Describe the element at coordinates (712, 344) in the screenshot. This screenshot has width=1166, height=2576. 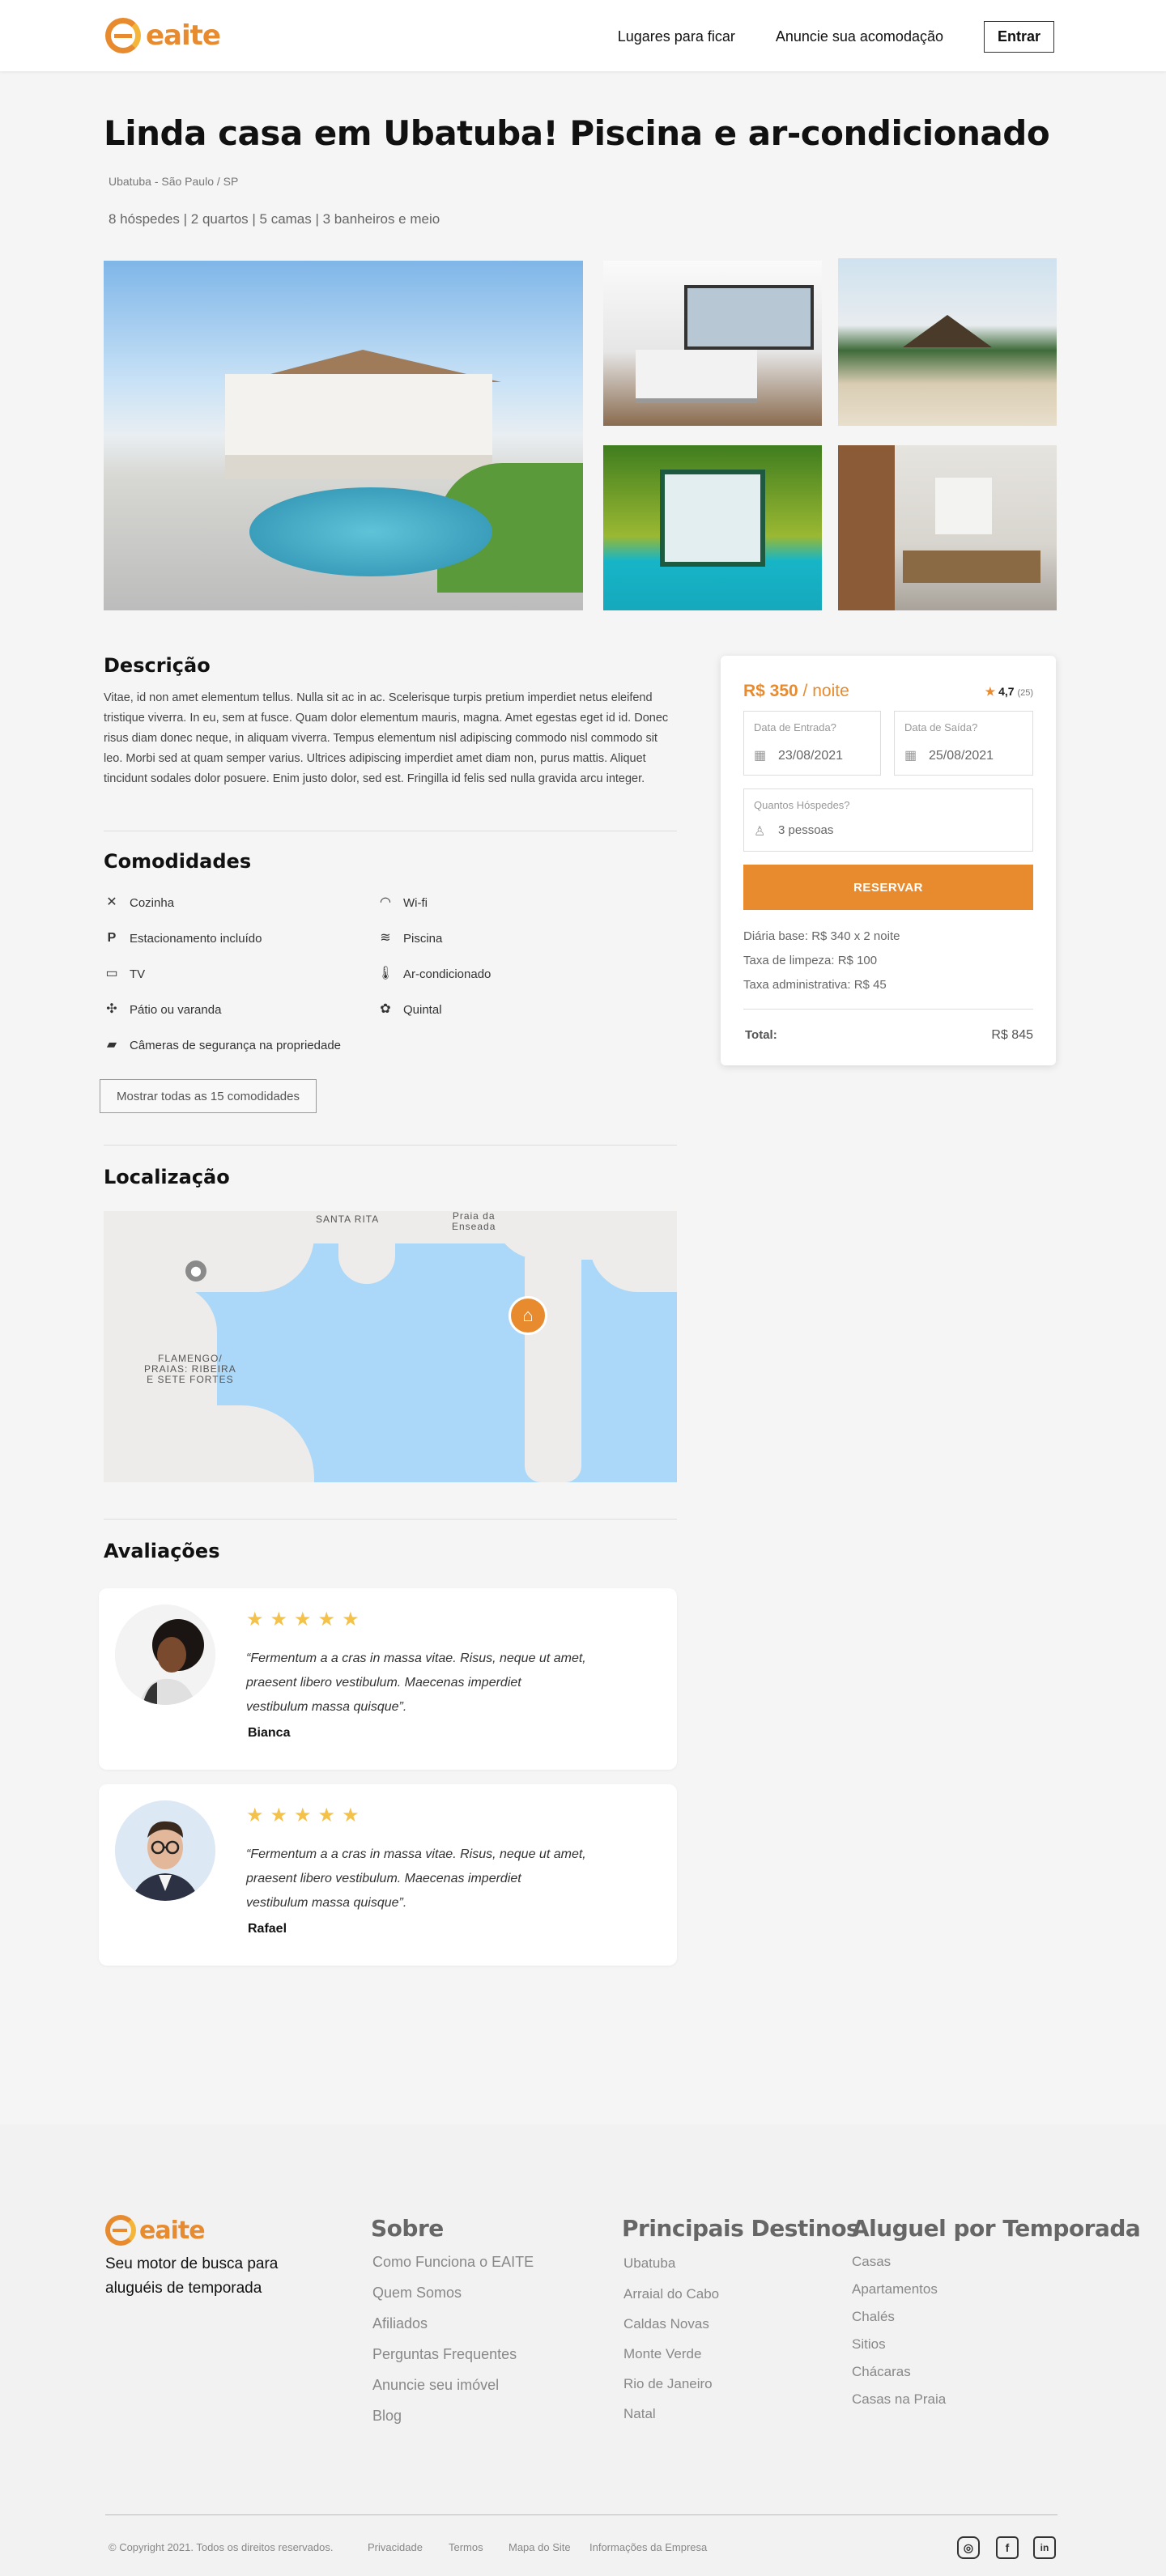
I see `photo-kitchen` at that location.